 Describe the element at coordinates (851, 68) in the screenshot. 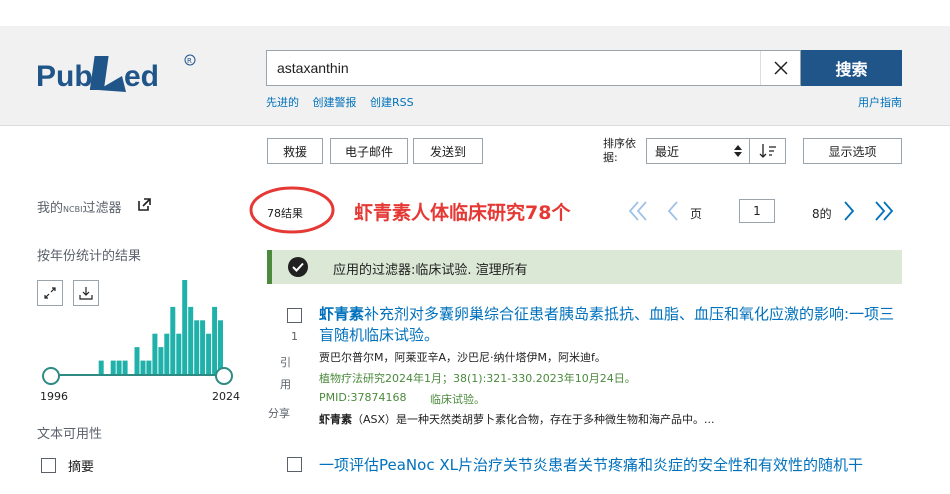

I see `search-button: 搜索` at that location.